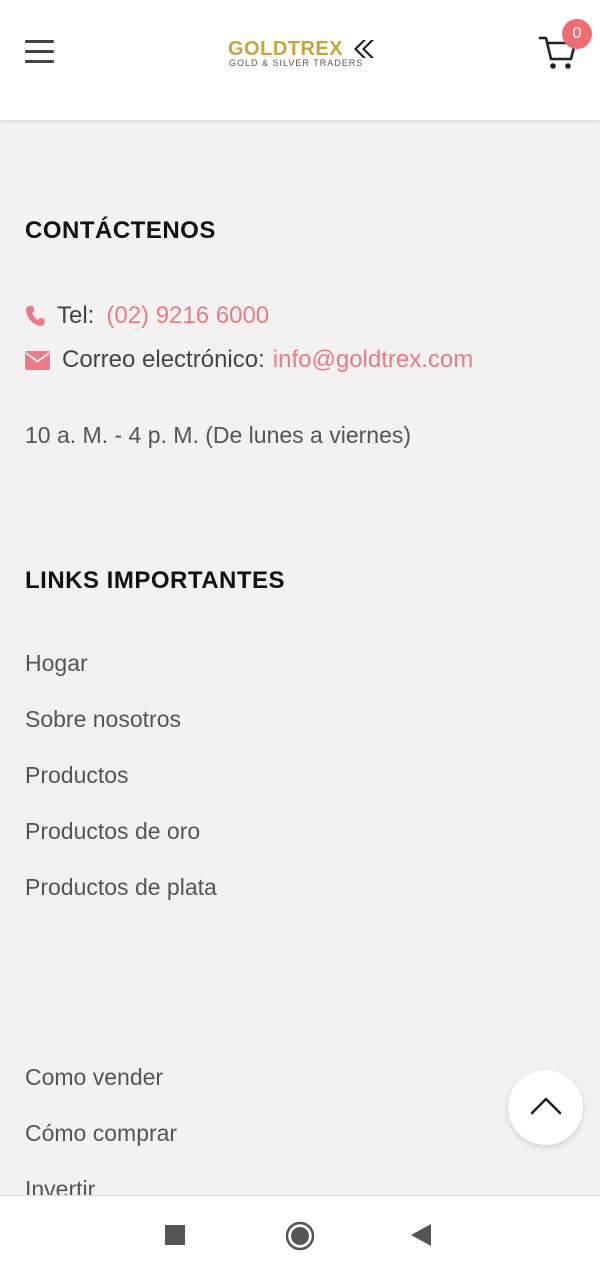 This screenshot has width=600, height=1274. I want to click on link-productos-de-oro: Productos de oro, so click(112, 831).